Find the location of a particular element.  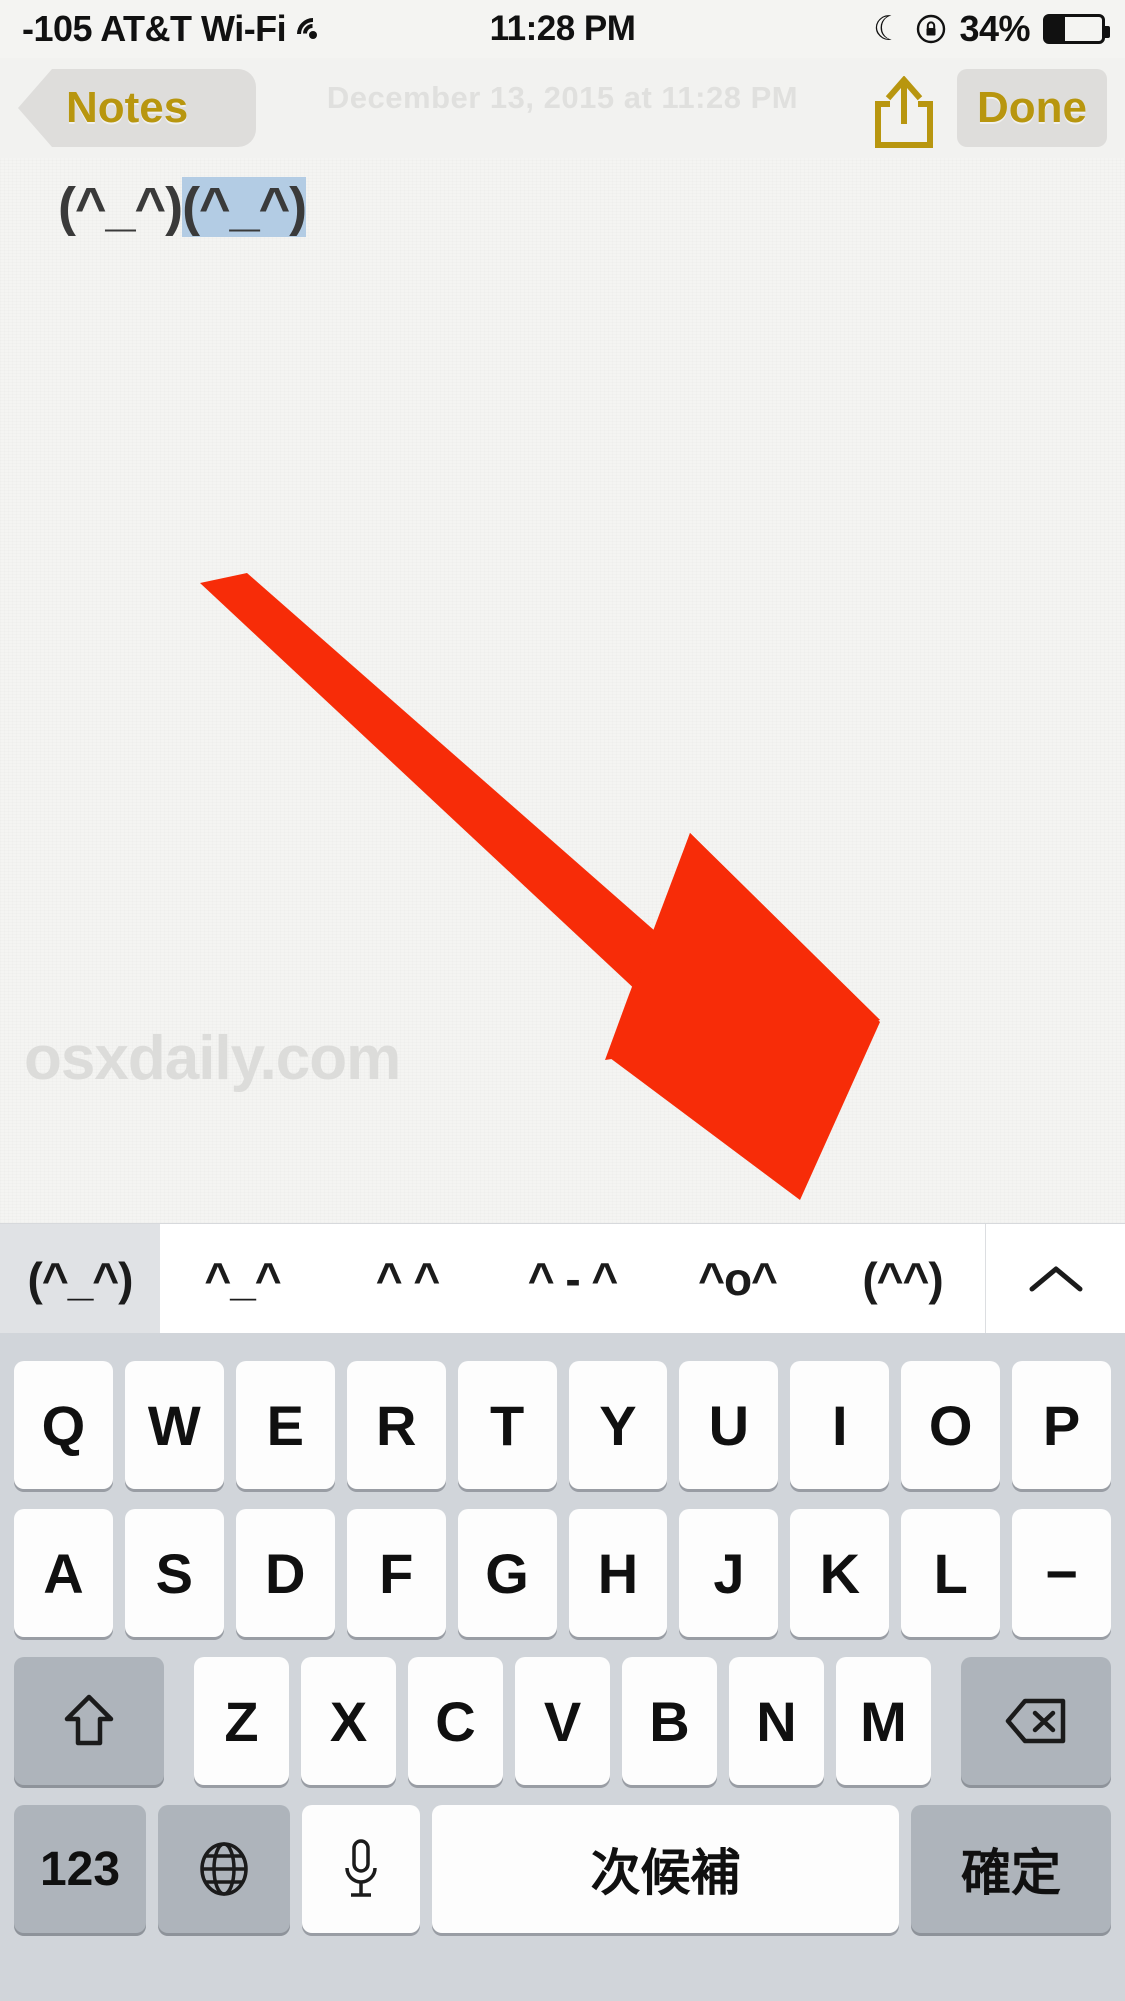

expand-candidates-button is located at coordinates (1055, 1278).